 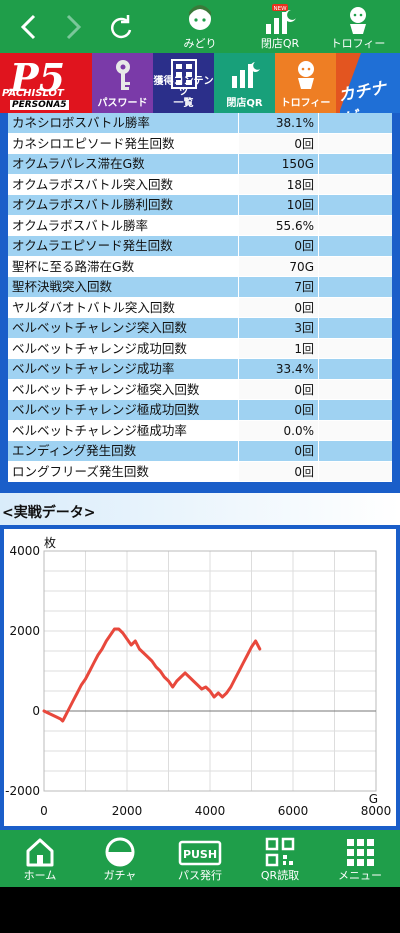 I want to click on stat-label: カネシロエピソード発生回数, so click(x=123, y=143).